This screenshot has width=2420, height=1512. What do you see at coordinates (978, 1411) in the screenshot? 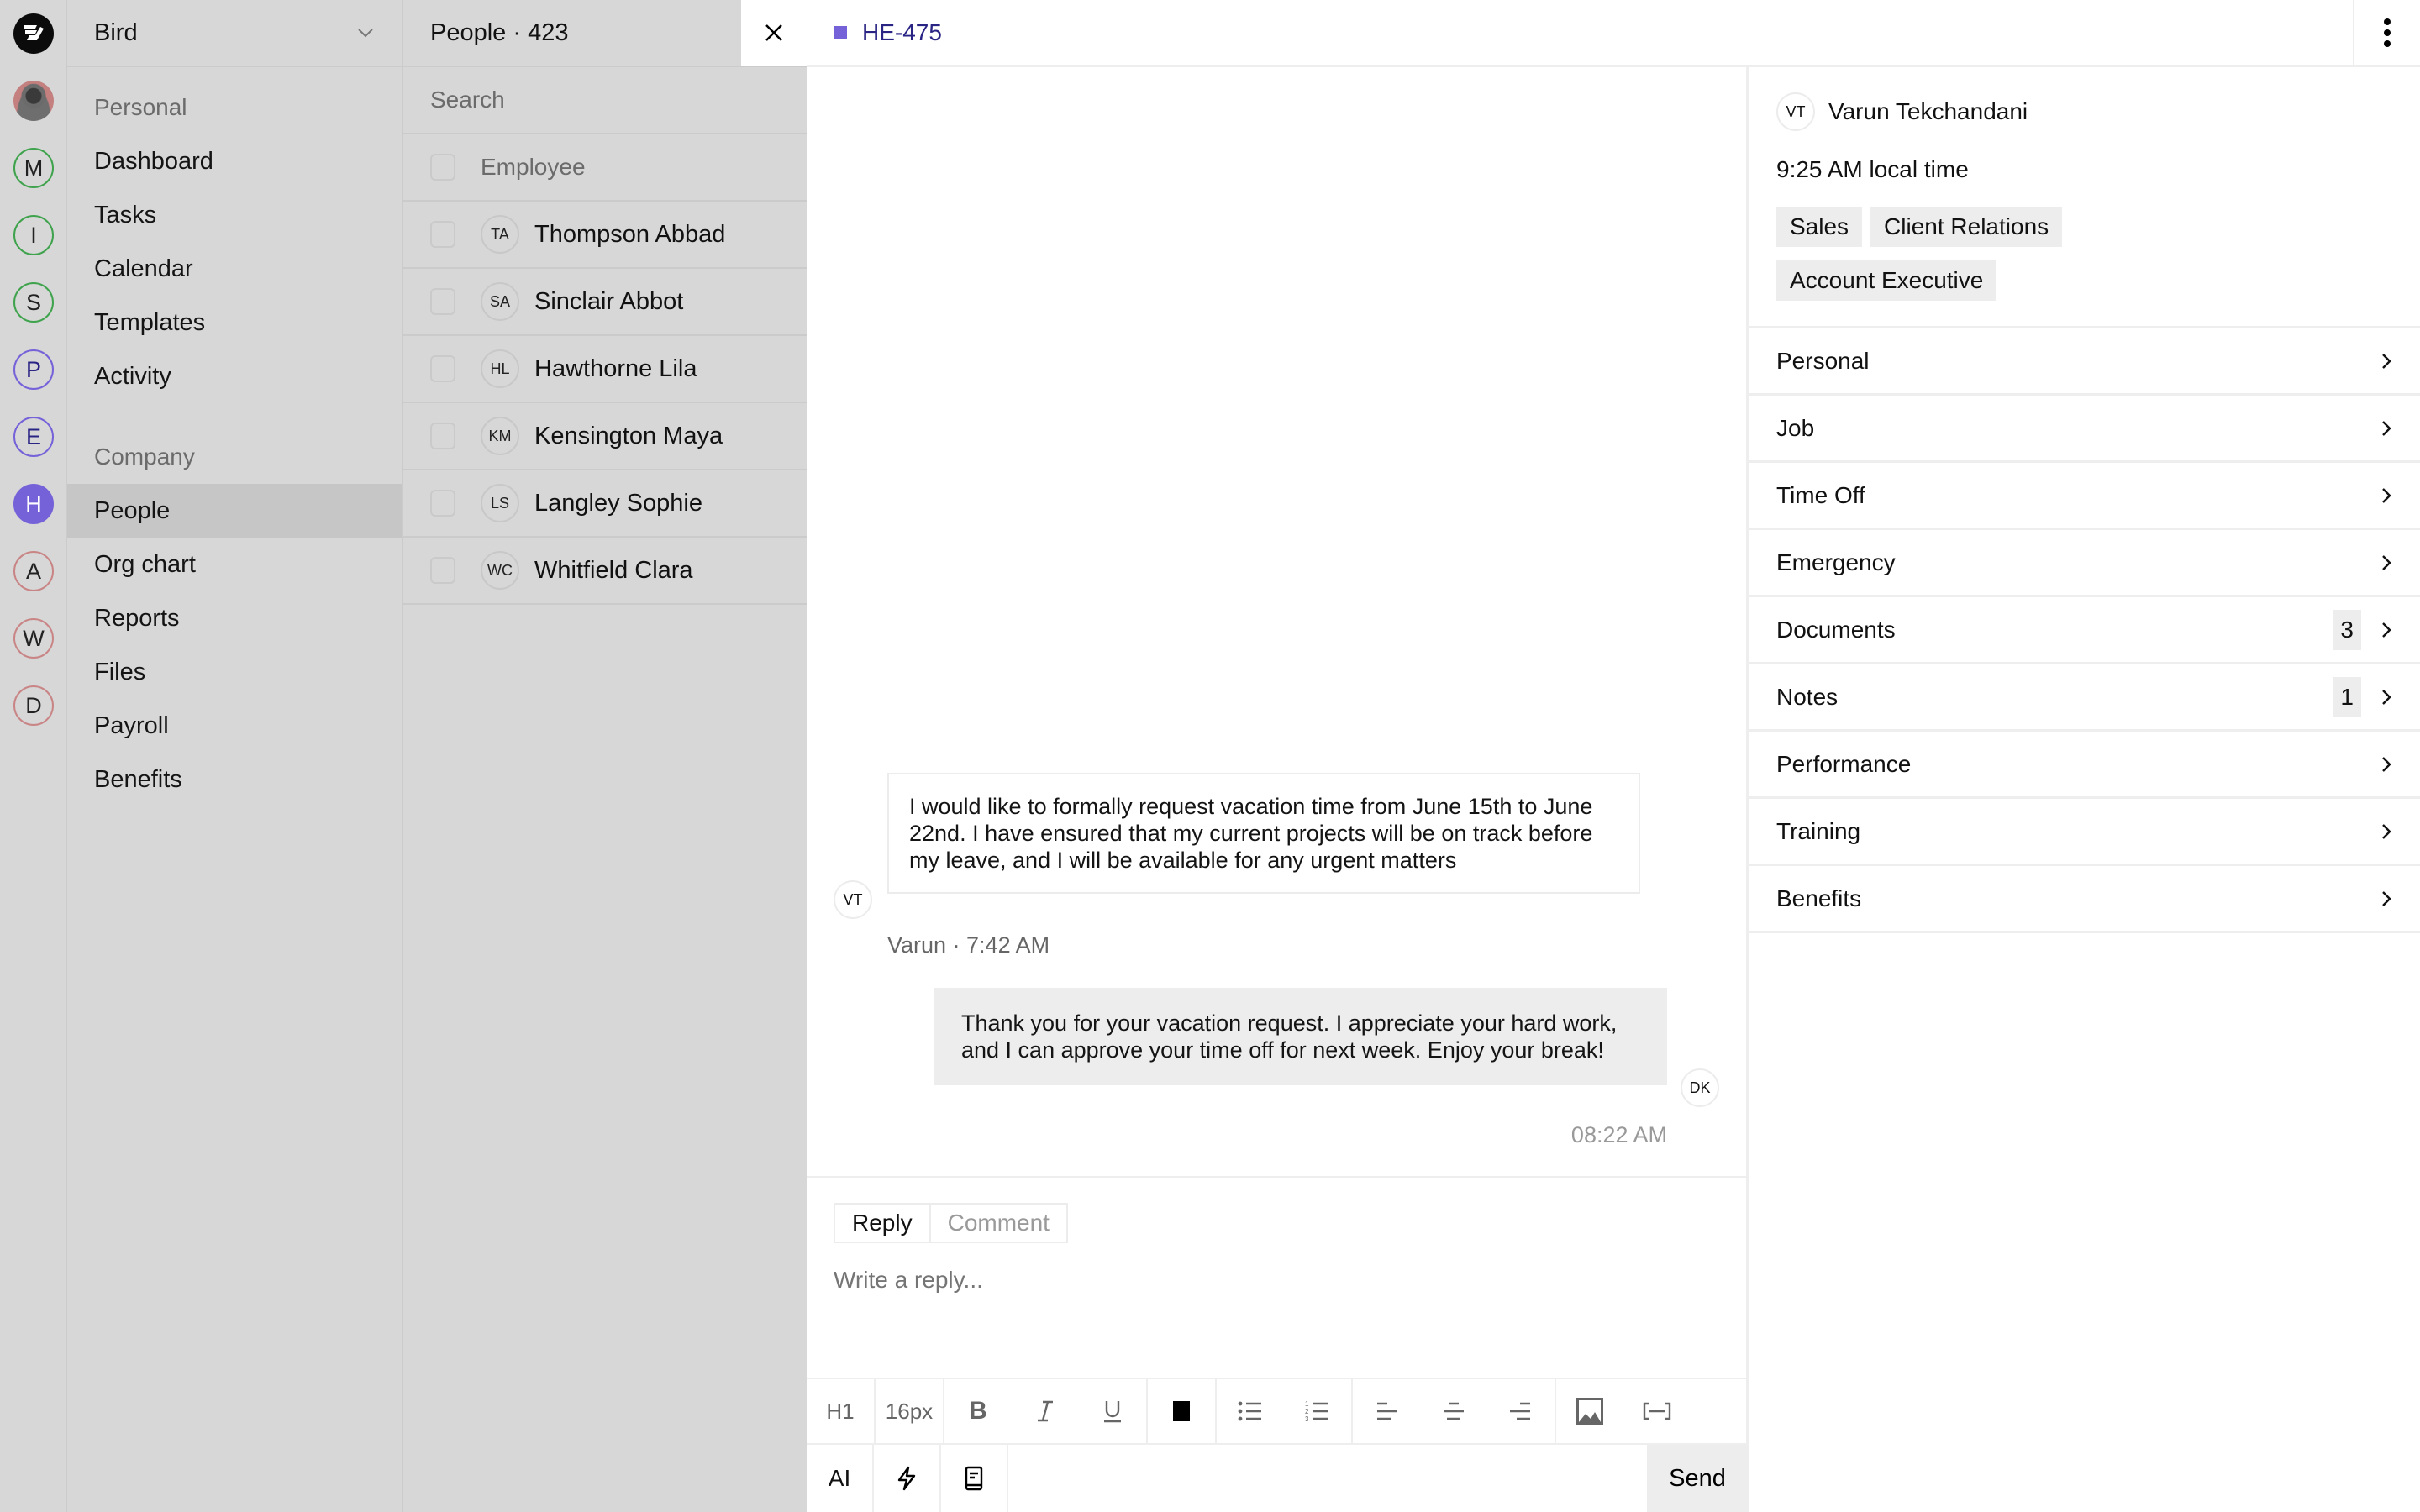
I see `bold-button: B` at bounding box center [978, 1411].